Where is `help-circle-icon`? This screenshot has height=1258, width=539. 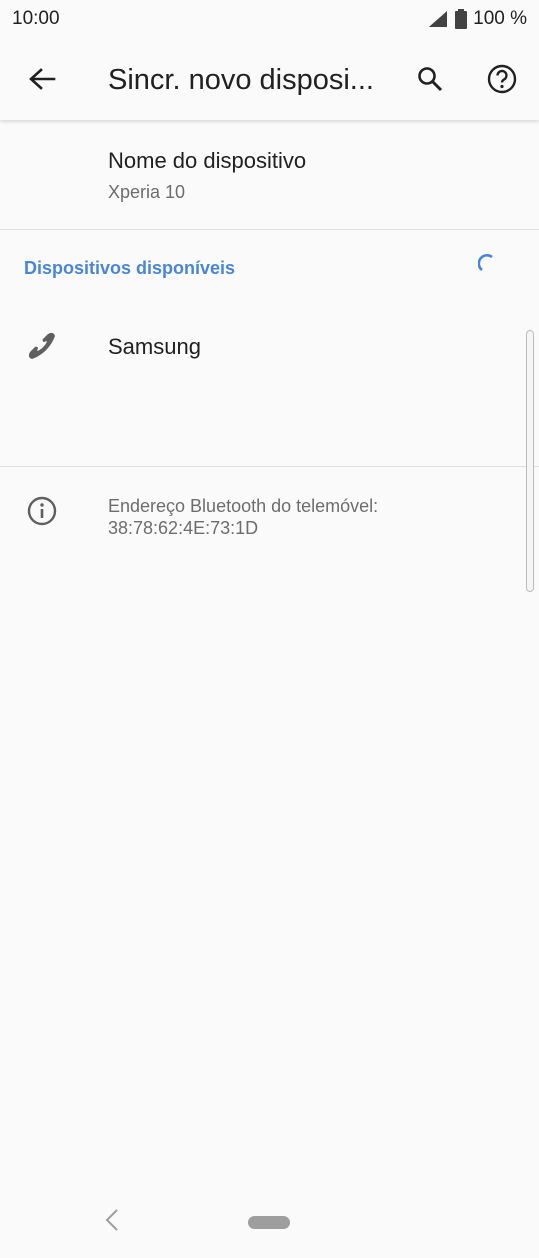 help-circle-icon is located at coordinates (502, 79).